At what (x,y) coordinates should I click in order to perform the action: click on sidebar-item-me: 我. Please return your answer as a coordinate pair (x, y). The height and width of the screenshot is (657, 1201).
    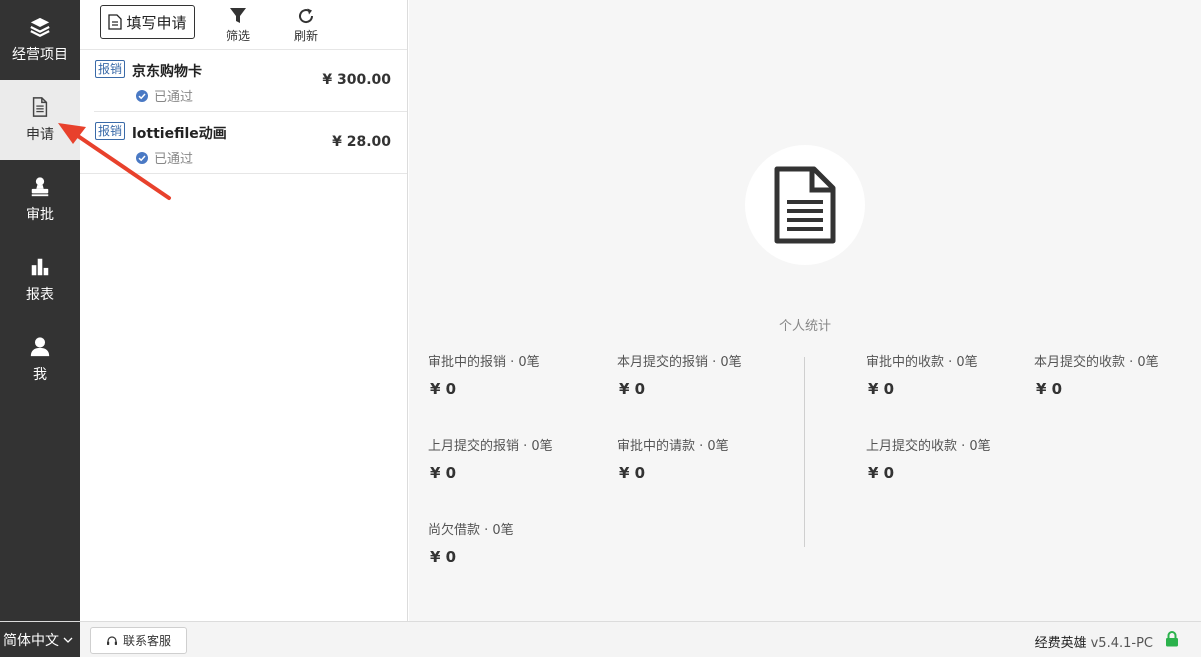
    Looking at the image, I should click on (40, 360).